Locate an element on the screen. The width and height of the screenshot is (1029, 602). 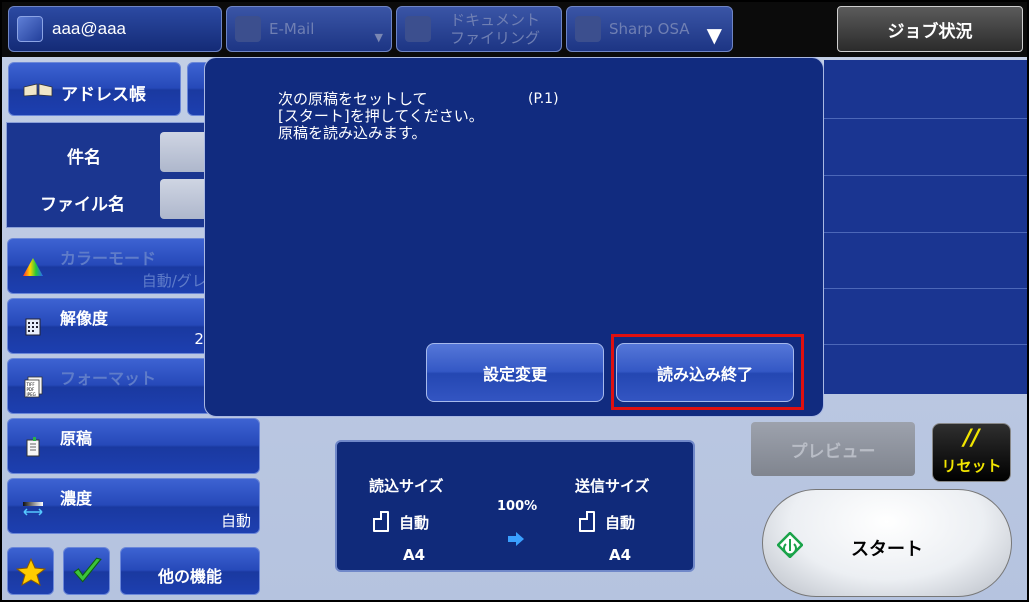
subject-label: 件名 is located at coordinates (84, 158).